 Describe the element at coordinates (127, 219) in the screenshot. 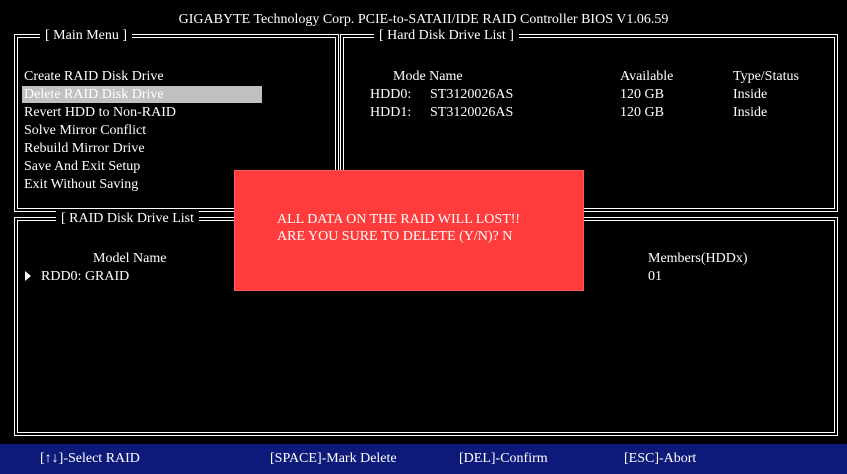

I see `raid-list-title: [ RAID Disk Drive List` at that location.